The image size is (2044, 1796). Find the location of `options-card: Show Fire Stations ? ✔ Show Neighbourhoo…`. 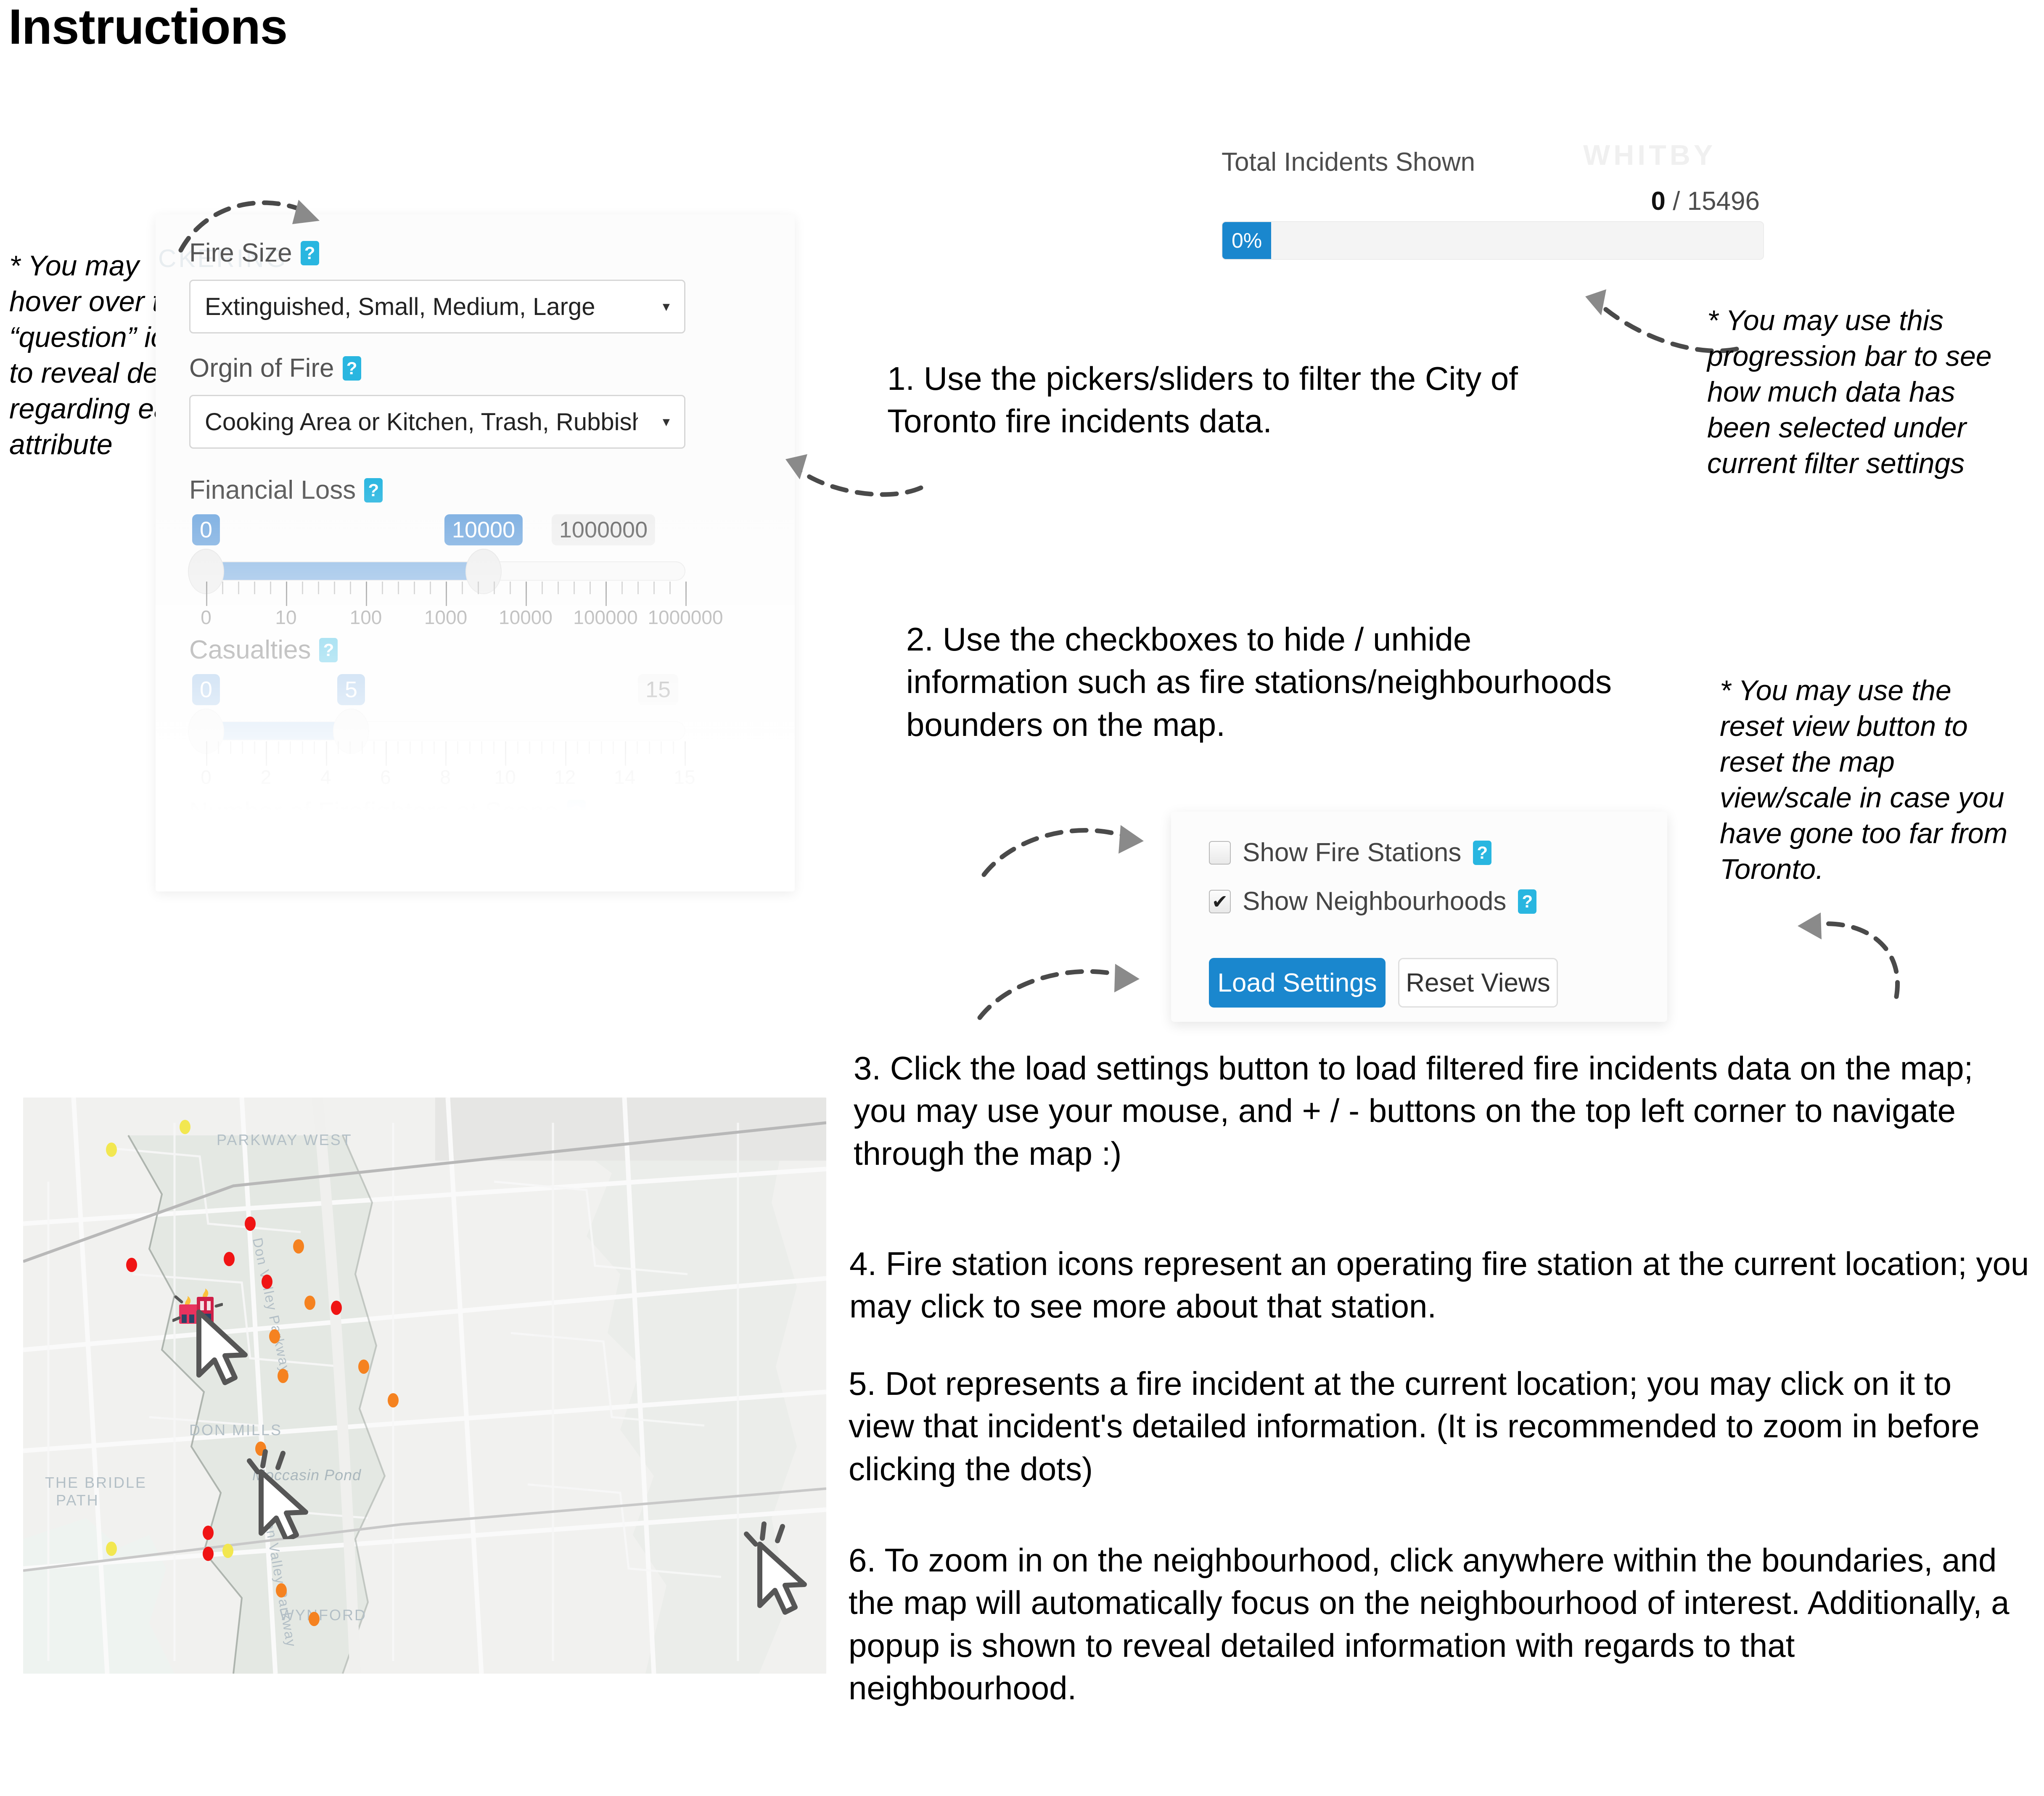

options-card: Show Fire Stations ? ✔ Show Neighbourhoo… is located at coordinates (1419, 917).